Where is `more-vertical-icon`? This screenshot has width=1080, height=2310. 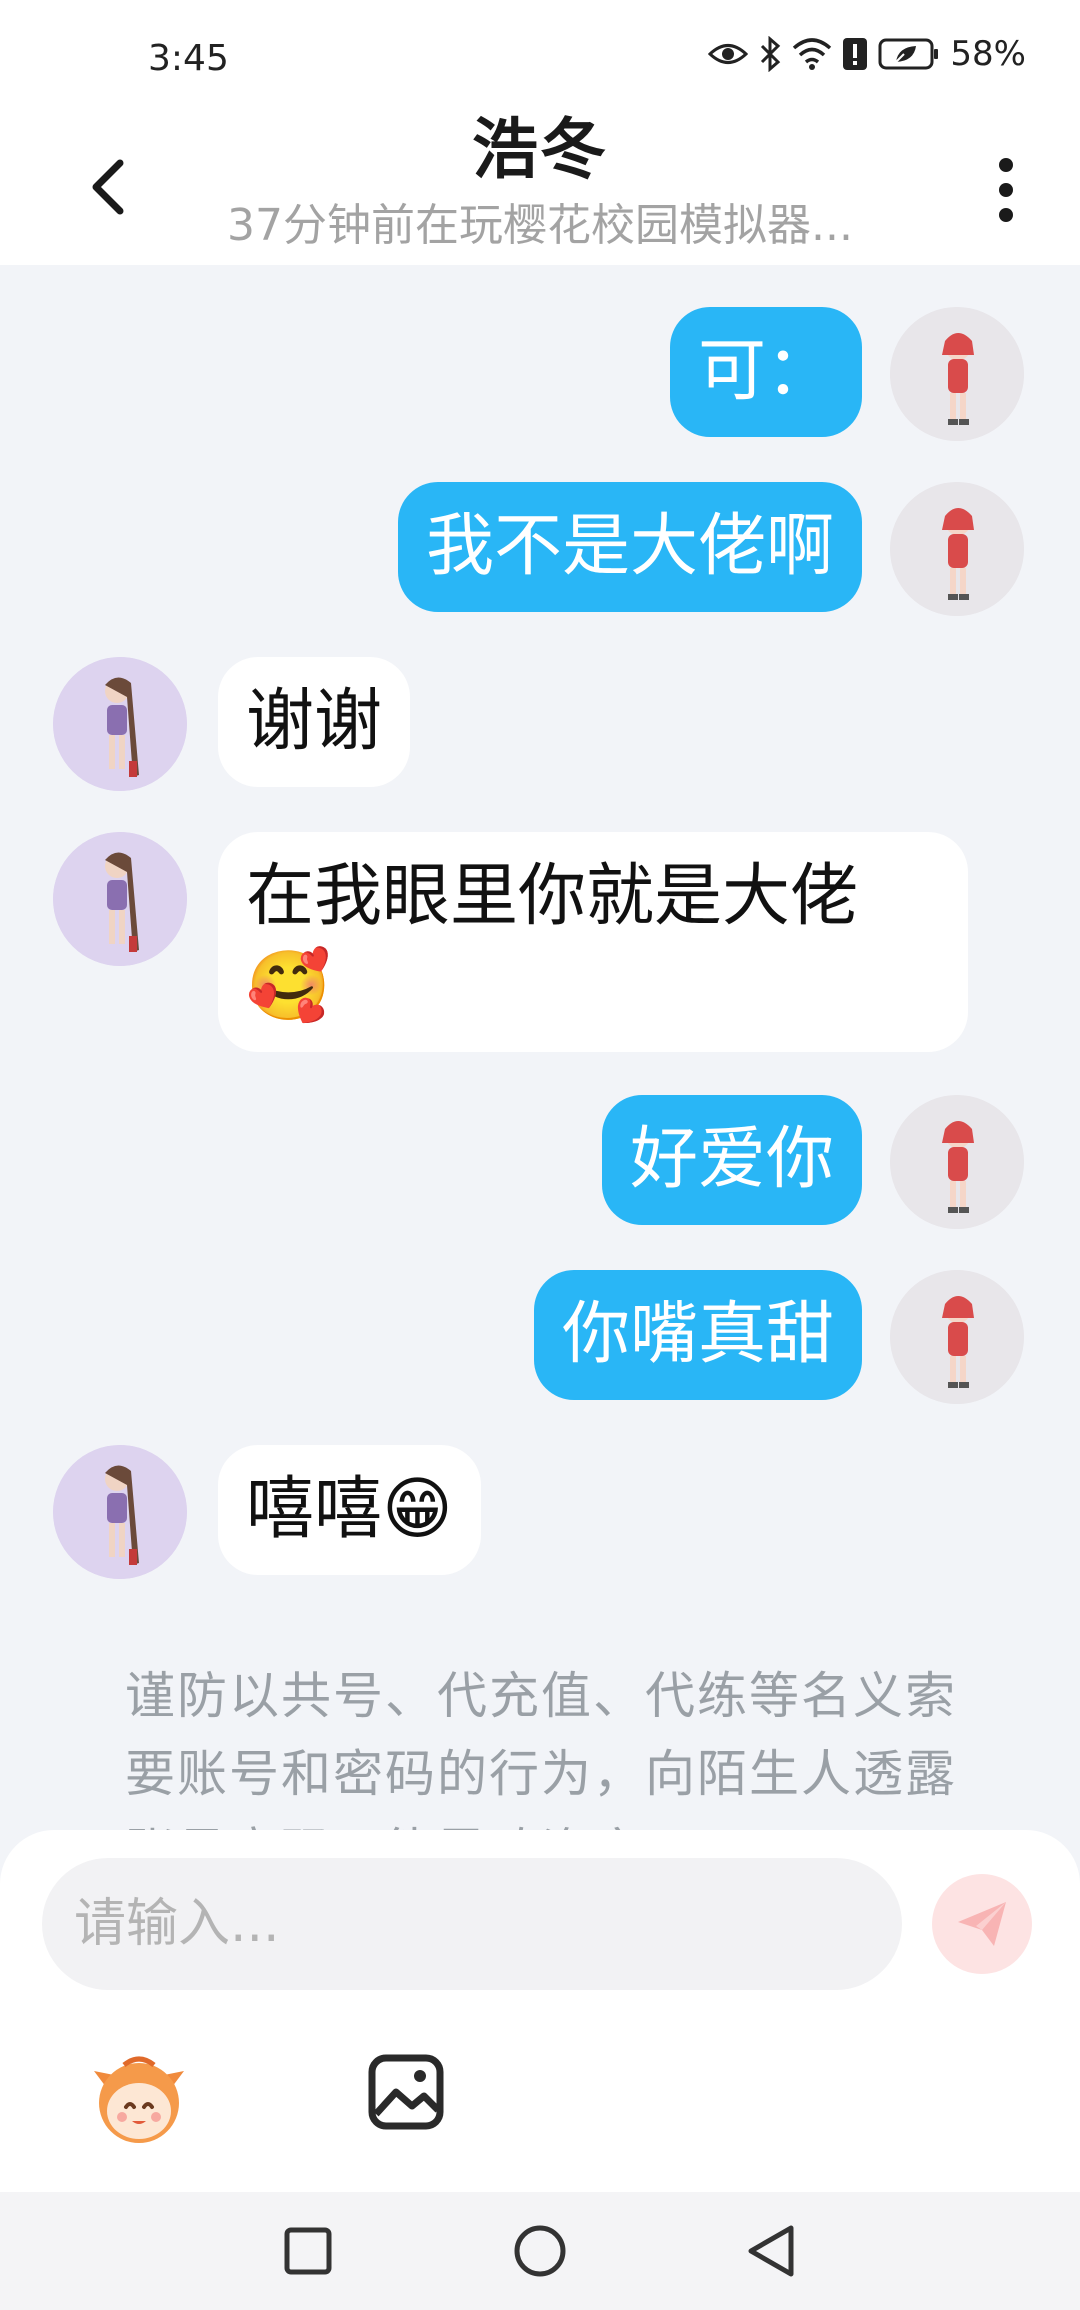
more-vertical-icon is located at coordinates (1006, 190).